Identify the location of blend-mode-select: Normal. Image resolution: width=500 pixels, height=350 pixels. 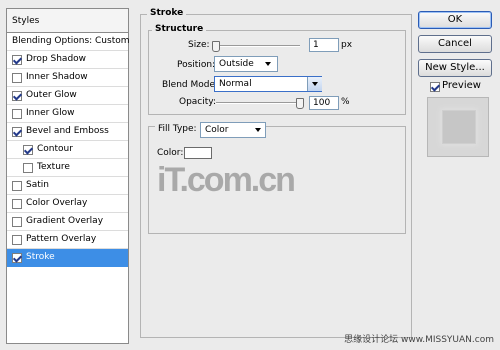
(268, 84).